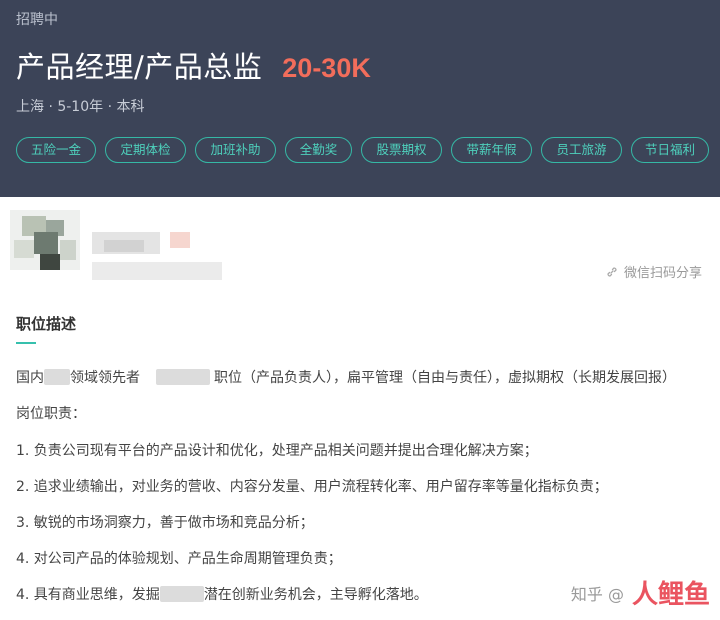  I want to click on intro-text: 领域领先者, so click(105, 378).